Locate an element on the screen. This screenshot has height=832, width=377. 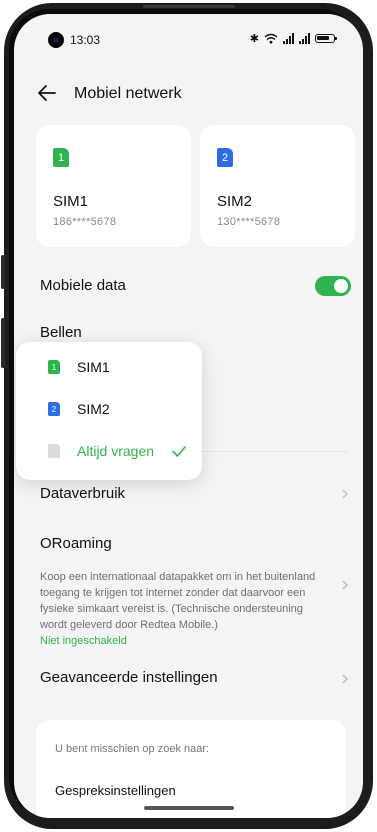
menu-item-always-ask: Altijd vragen is located at coordinates (109, 451).